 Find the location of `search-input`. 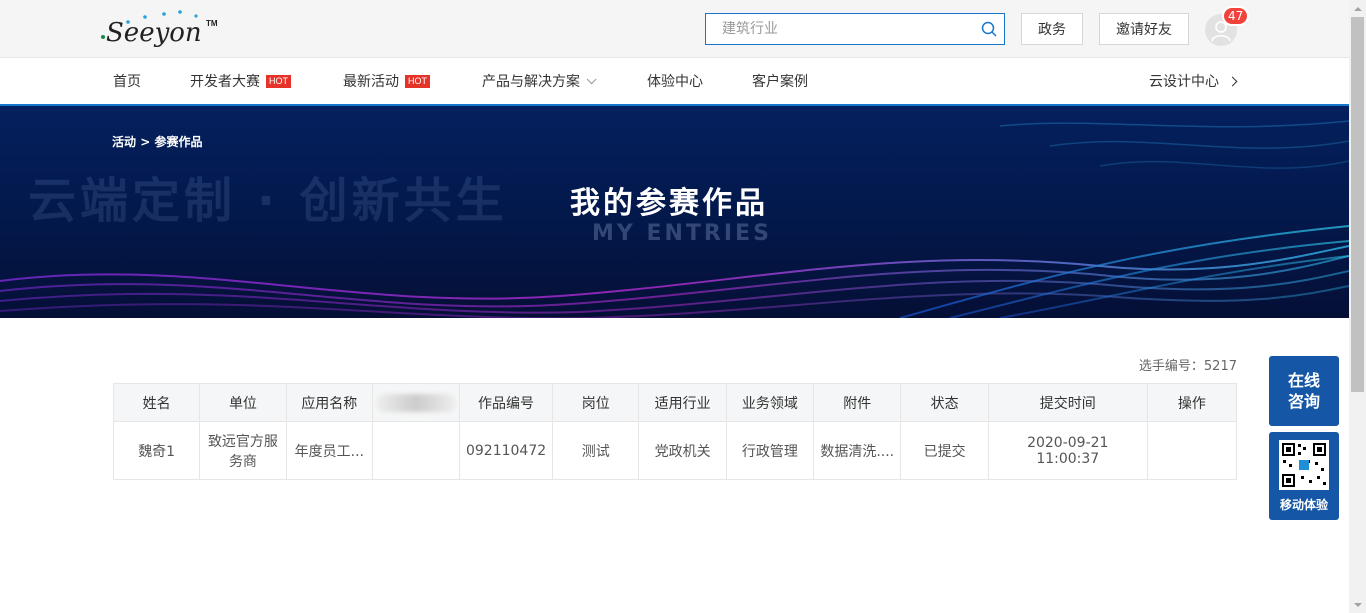

search-input is located at coordinates (848, 29).